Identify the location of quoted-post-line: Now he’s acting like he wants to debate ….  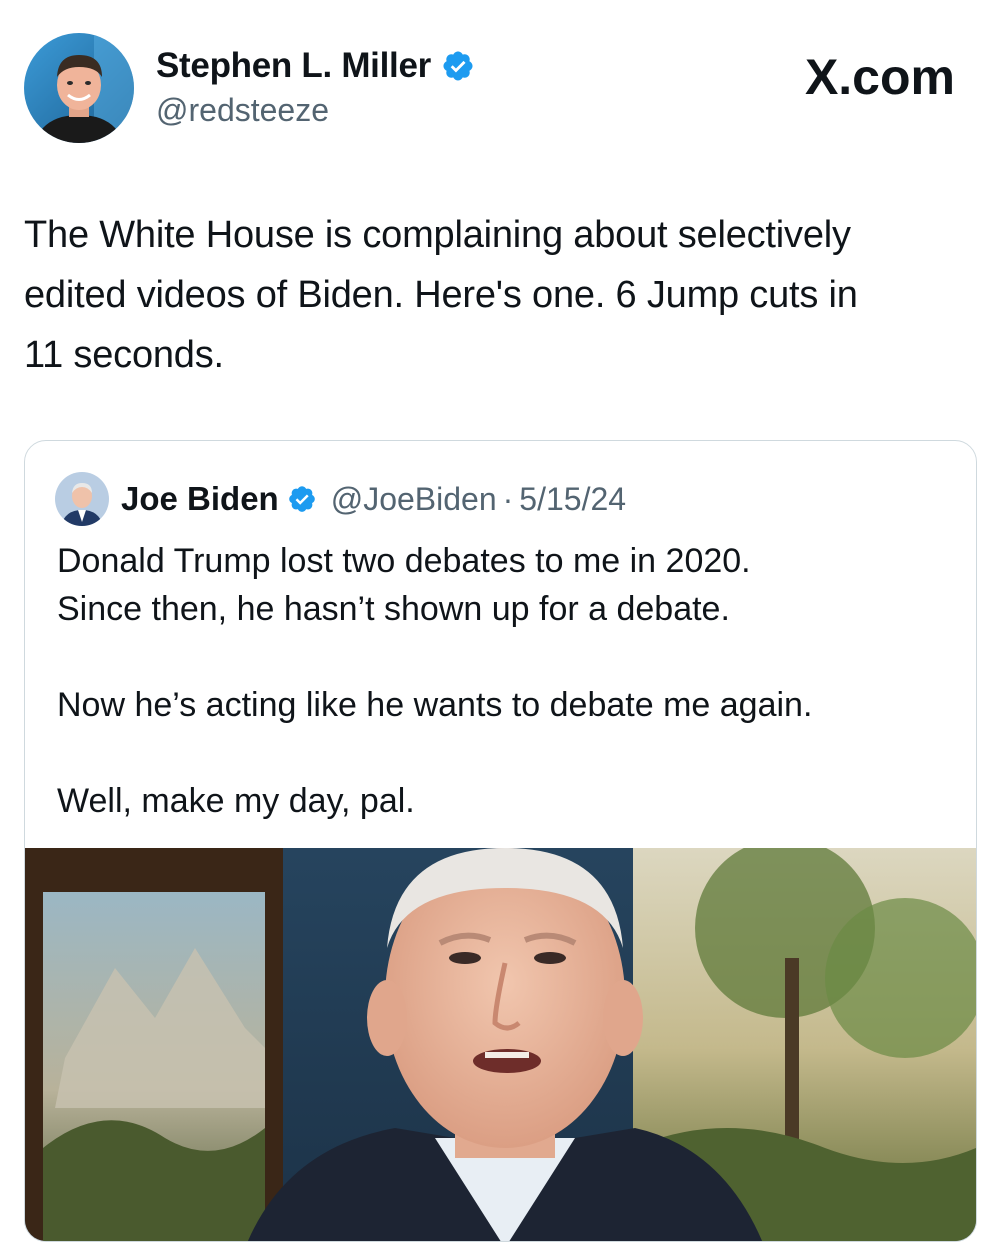
(435, 705).